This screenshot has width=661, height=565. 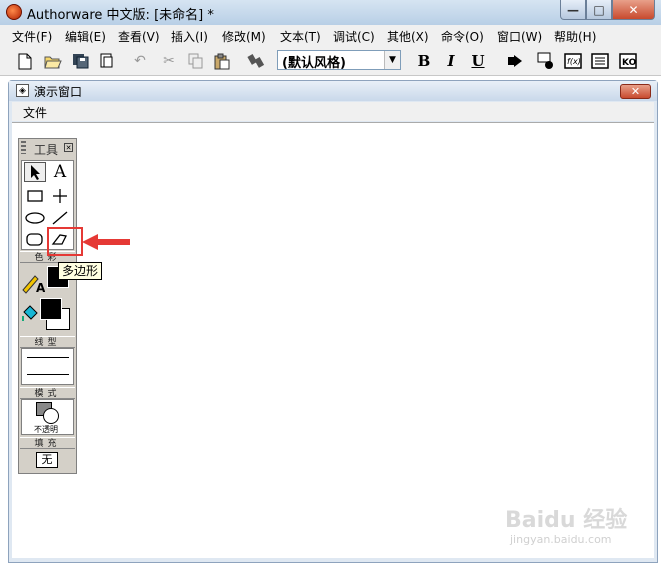 I want to click on text-style-dropdown: (默认风格) ▼, so click(x=339, y=60).